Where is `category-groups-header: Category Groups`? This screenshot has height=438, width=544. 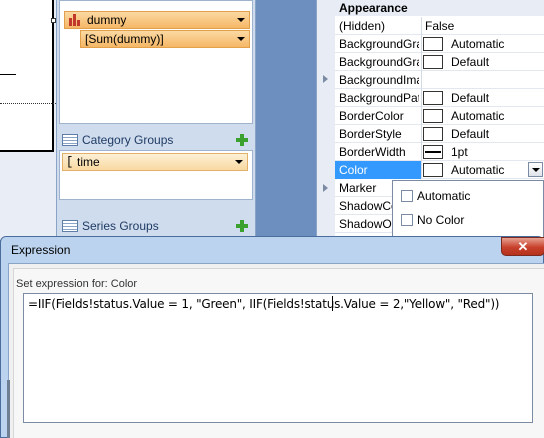
category-groups-header: Category Groups is located at coordinates (156, 140).